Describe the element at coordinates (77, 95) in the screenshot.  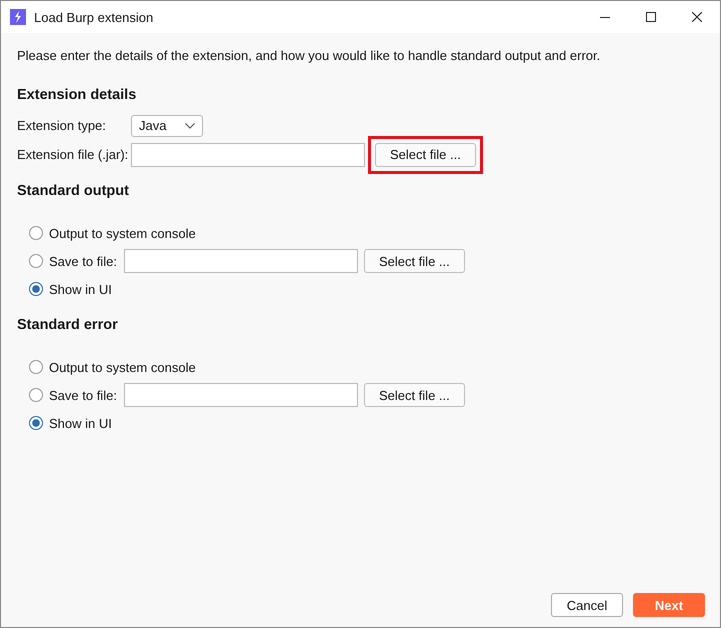
I see `section-heading: Extension details` at that location.